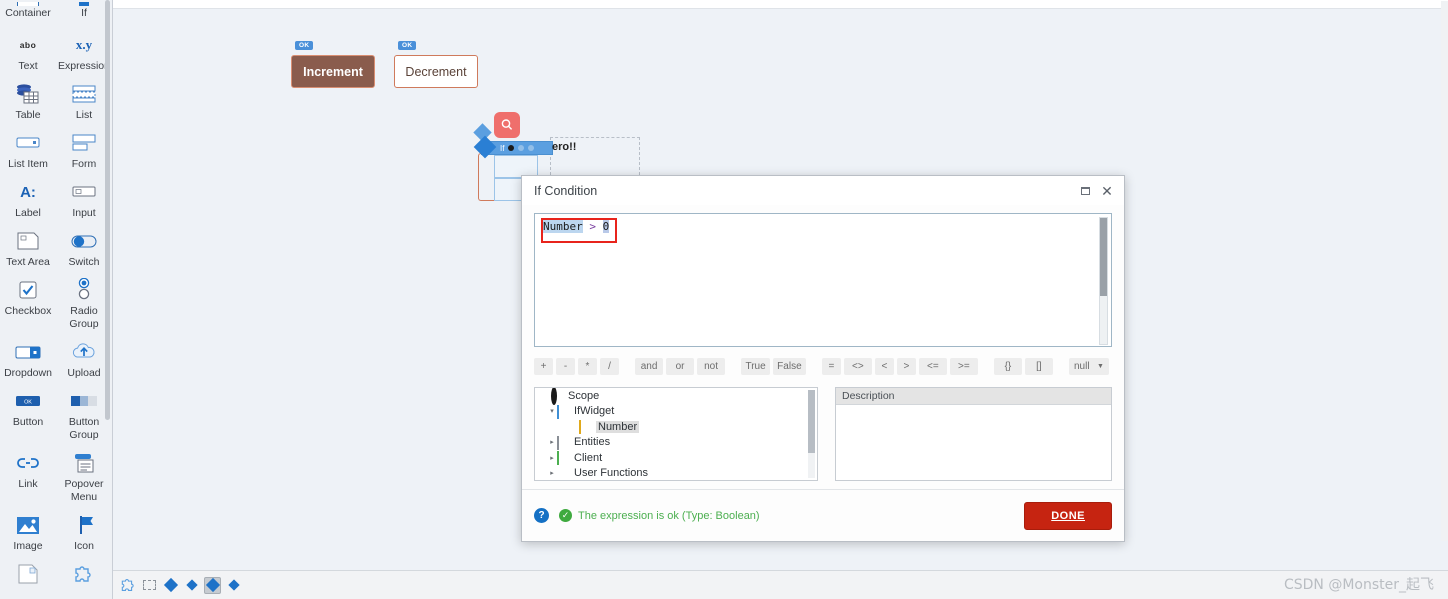 Image resolution: width=1448 pixels, height=599 pixels. I want to click on palette-item-table: Table, so click(28, 103).